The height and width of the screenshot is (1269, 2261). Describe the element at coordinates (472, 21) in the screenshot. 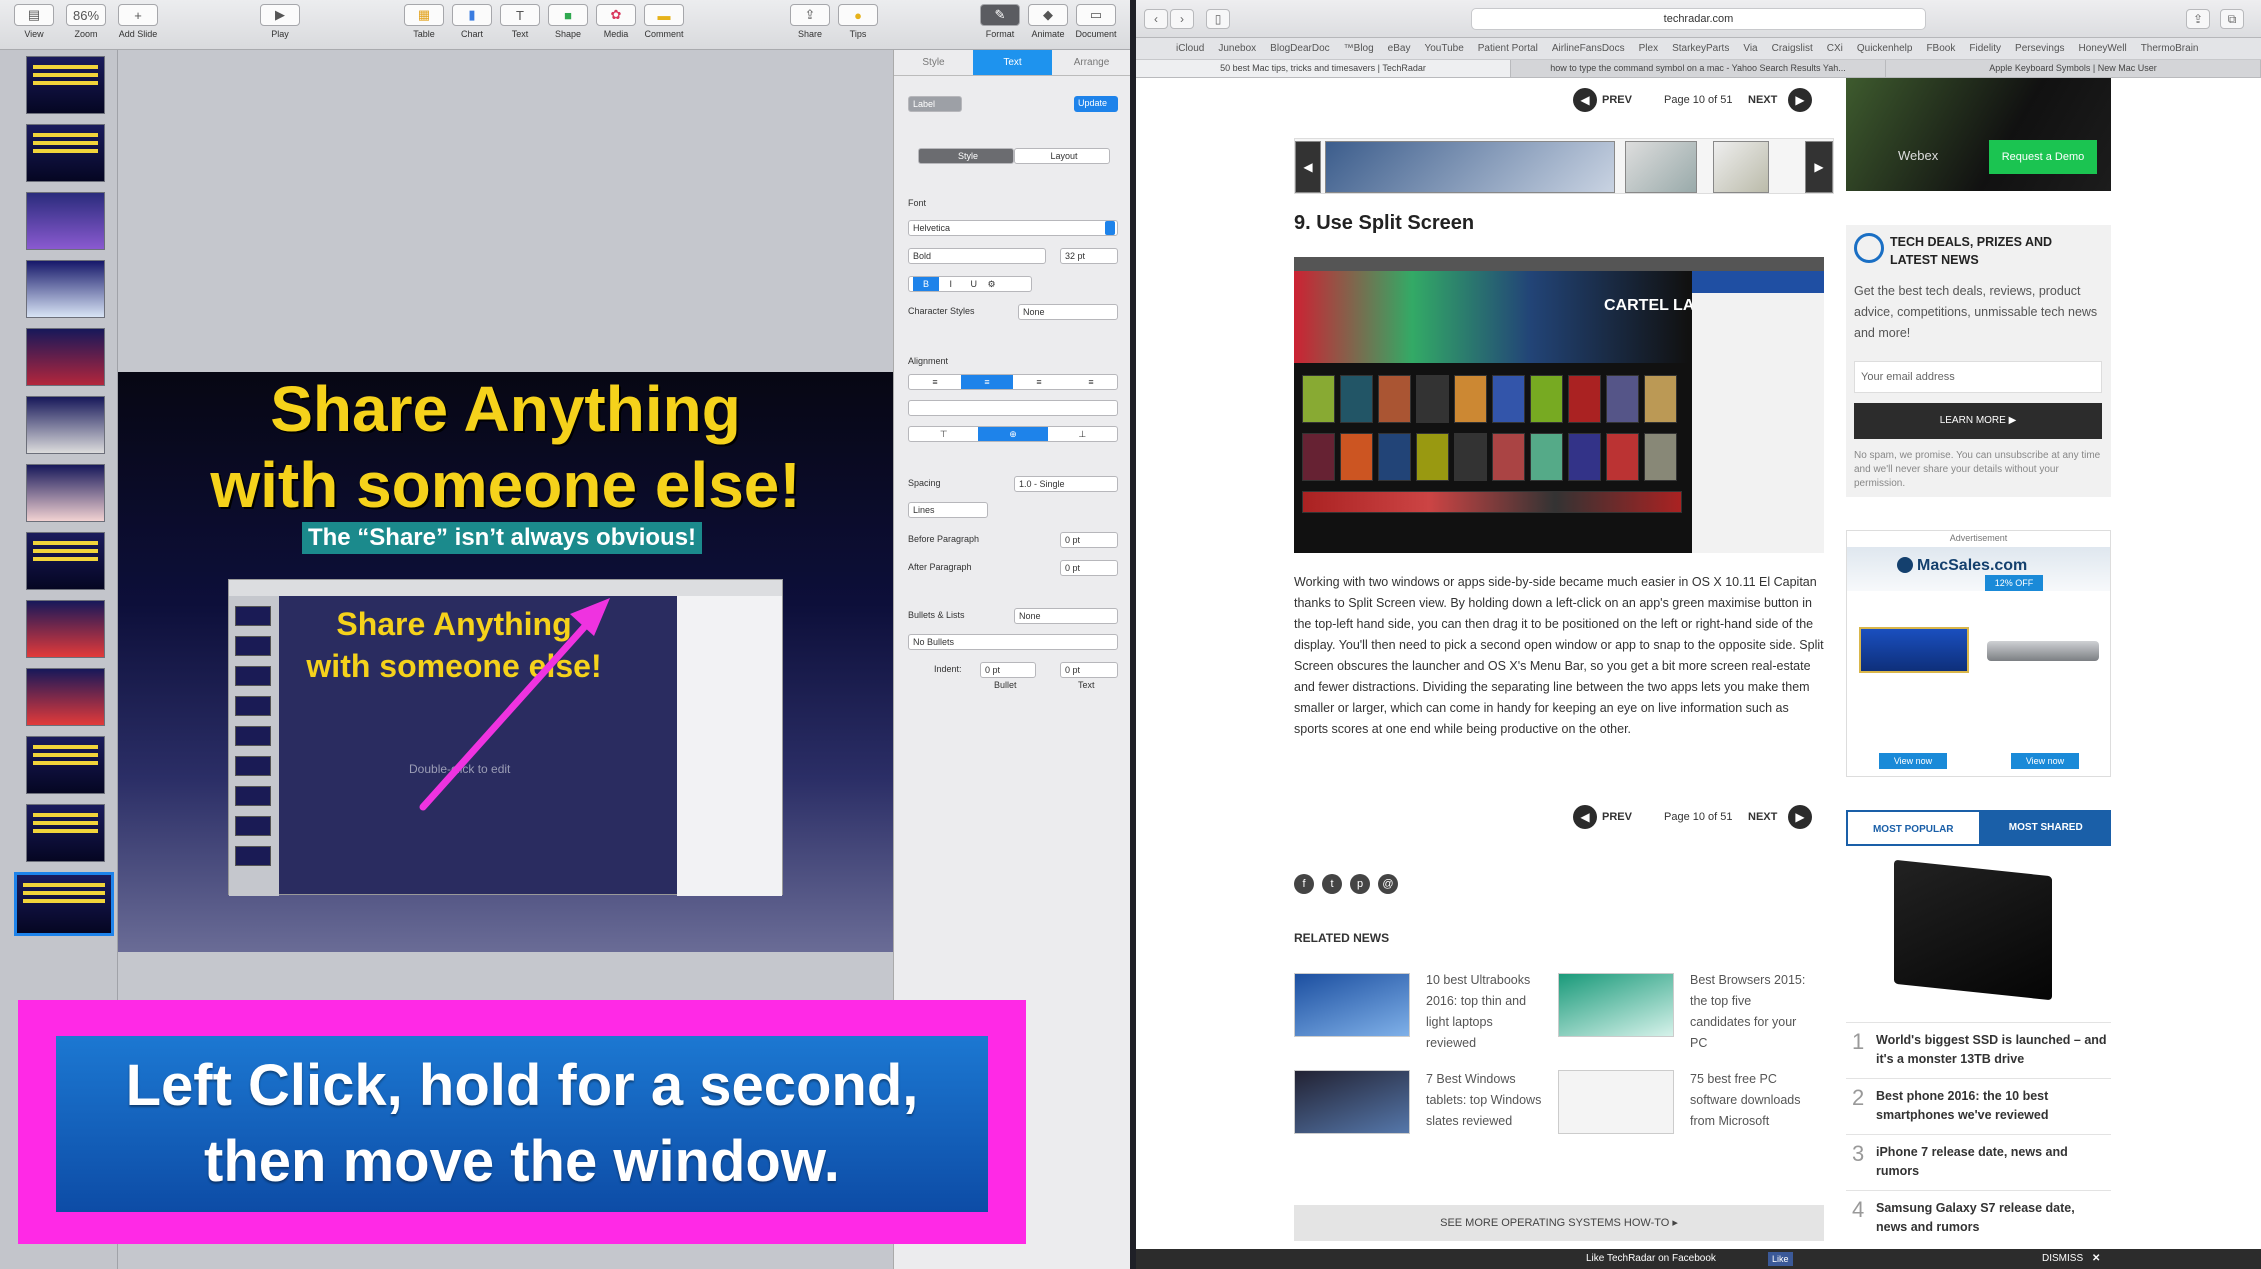

I see `chart-button: ▮ Chart` at that location.